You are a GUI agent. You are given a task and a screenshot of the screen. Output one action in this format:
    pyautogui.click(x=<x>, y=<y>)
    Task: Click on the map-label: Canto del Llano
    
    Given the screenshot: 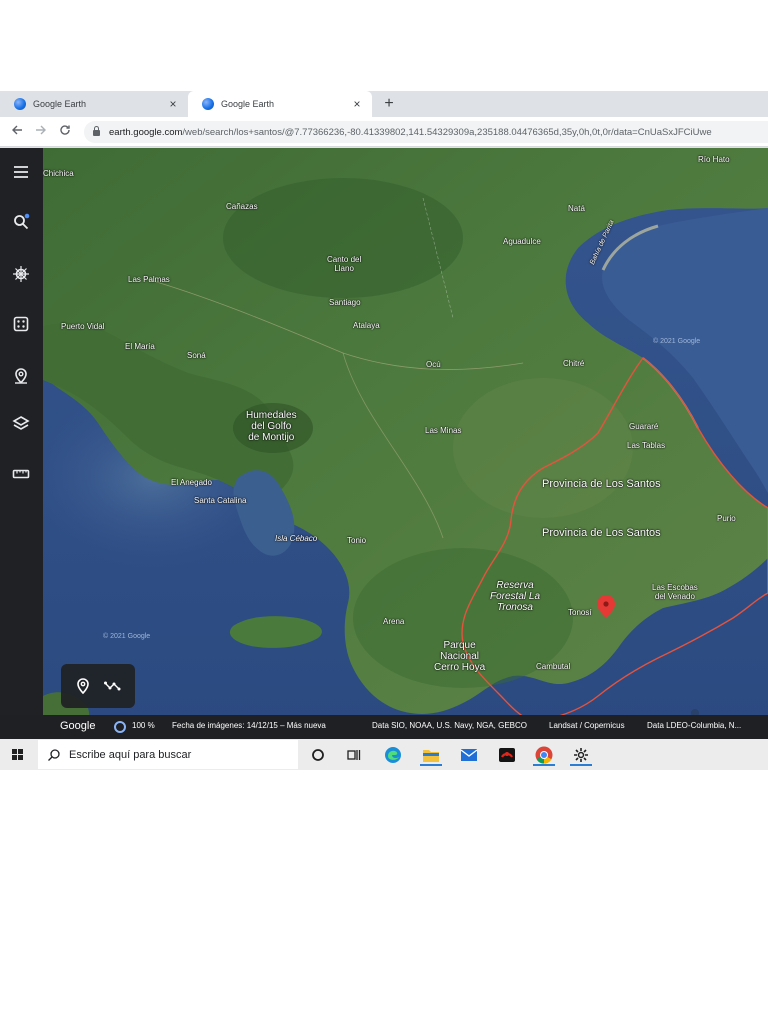 What is the action you would take?
    pyautogui.click(x=344, y=264)
    